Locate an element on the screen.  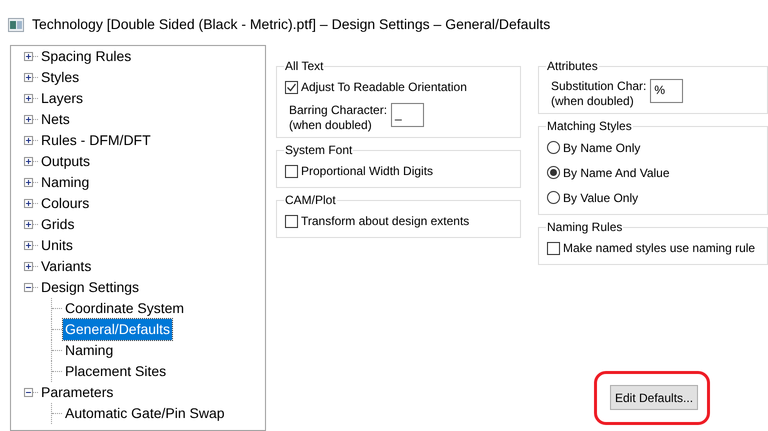
tree-item: Nets is located at coordinates (55, 119).